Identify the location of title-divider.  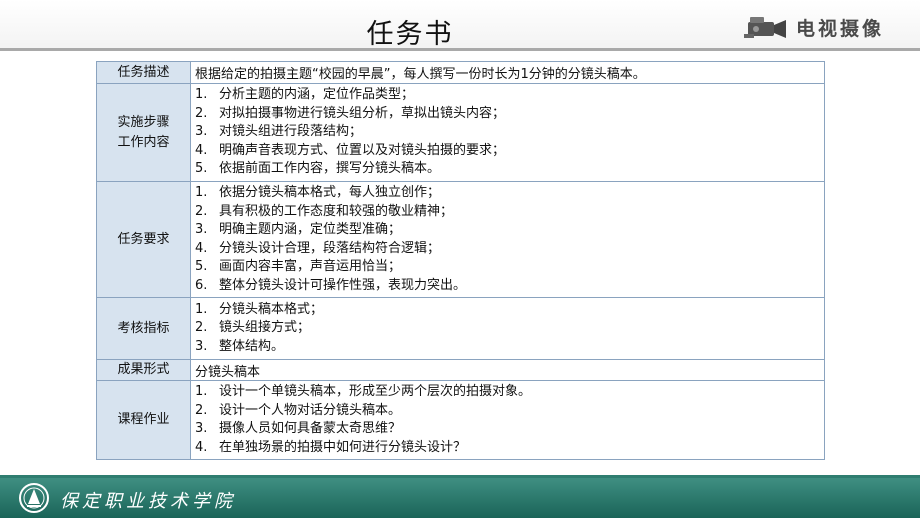
(460, 49).